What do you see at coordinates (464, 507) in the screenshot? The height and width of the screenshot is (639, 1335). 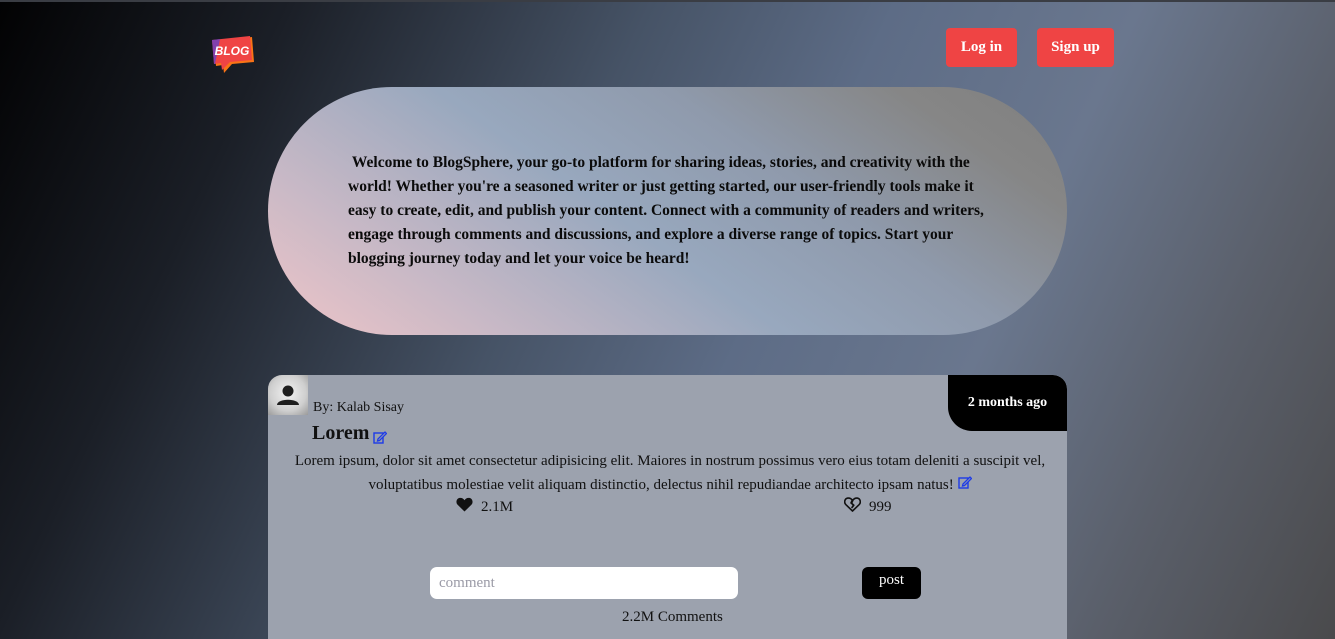 I see `heart-icon` at bounding box center [464, 507].